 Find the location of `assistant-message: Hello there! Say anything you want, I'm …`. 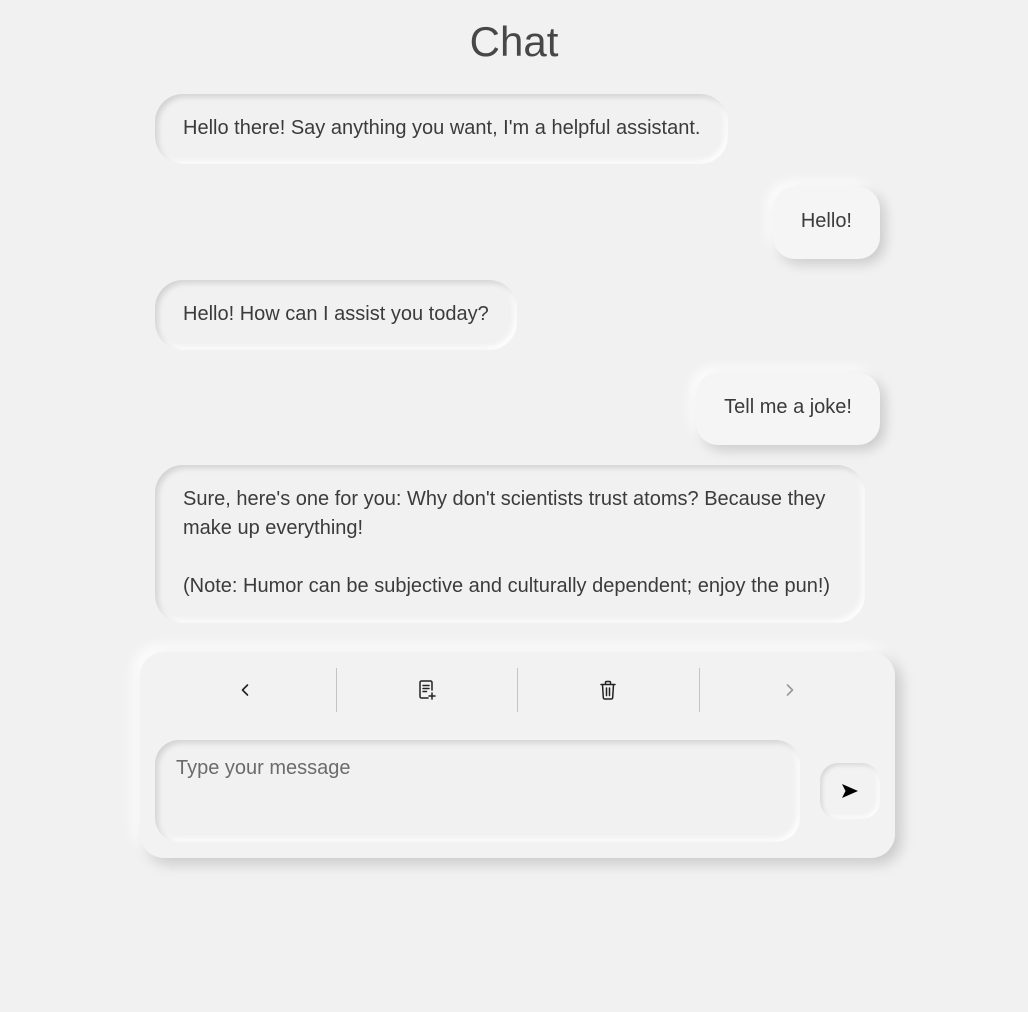

assistant-message: Hello there! Say anything you want, I'm … is located at coordinates (442, 129).